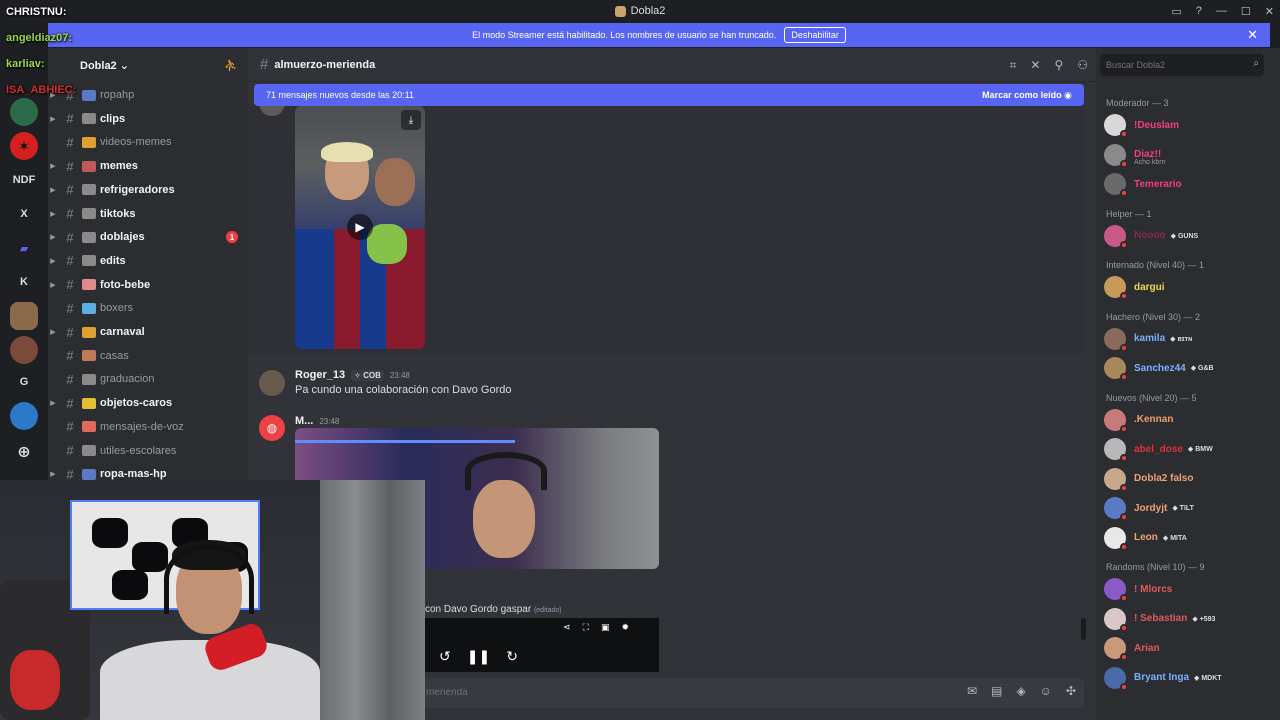 This screenshot has height=720, width=1280. Describe the element at coordinates (1158, 184) in the screenshot. I see `member-name: Temerario` at that location.